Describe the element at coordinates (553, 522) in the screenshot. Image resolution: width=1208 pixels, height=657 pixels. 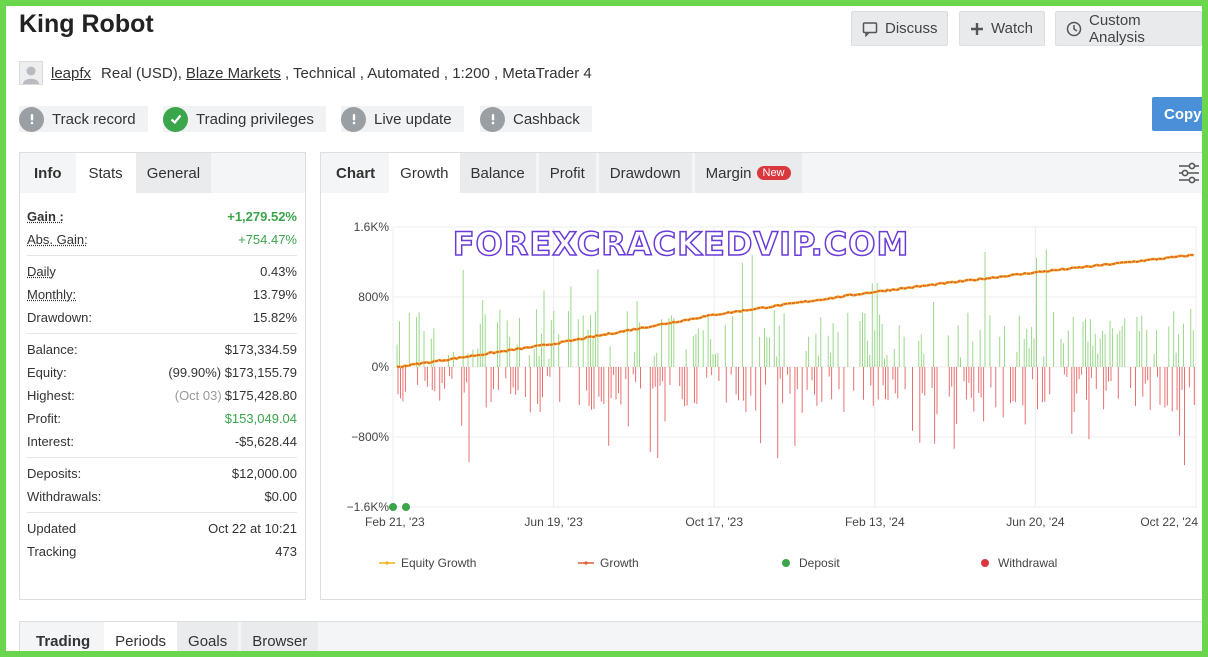
I see `x-tick-label: Jun 19, '23` at that location.